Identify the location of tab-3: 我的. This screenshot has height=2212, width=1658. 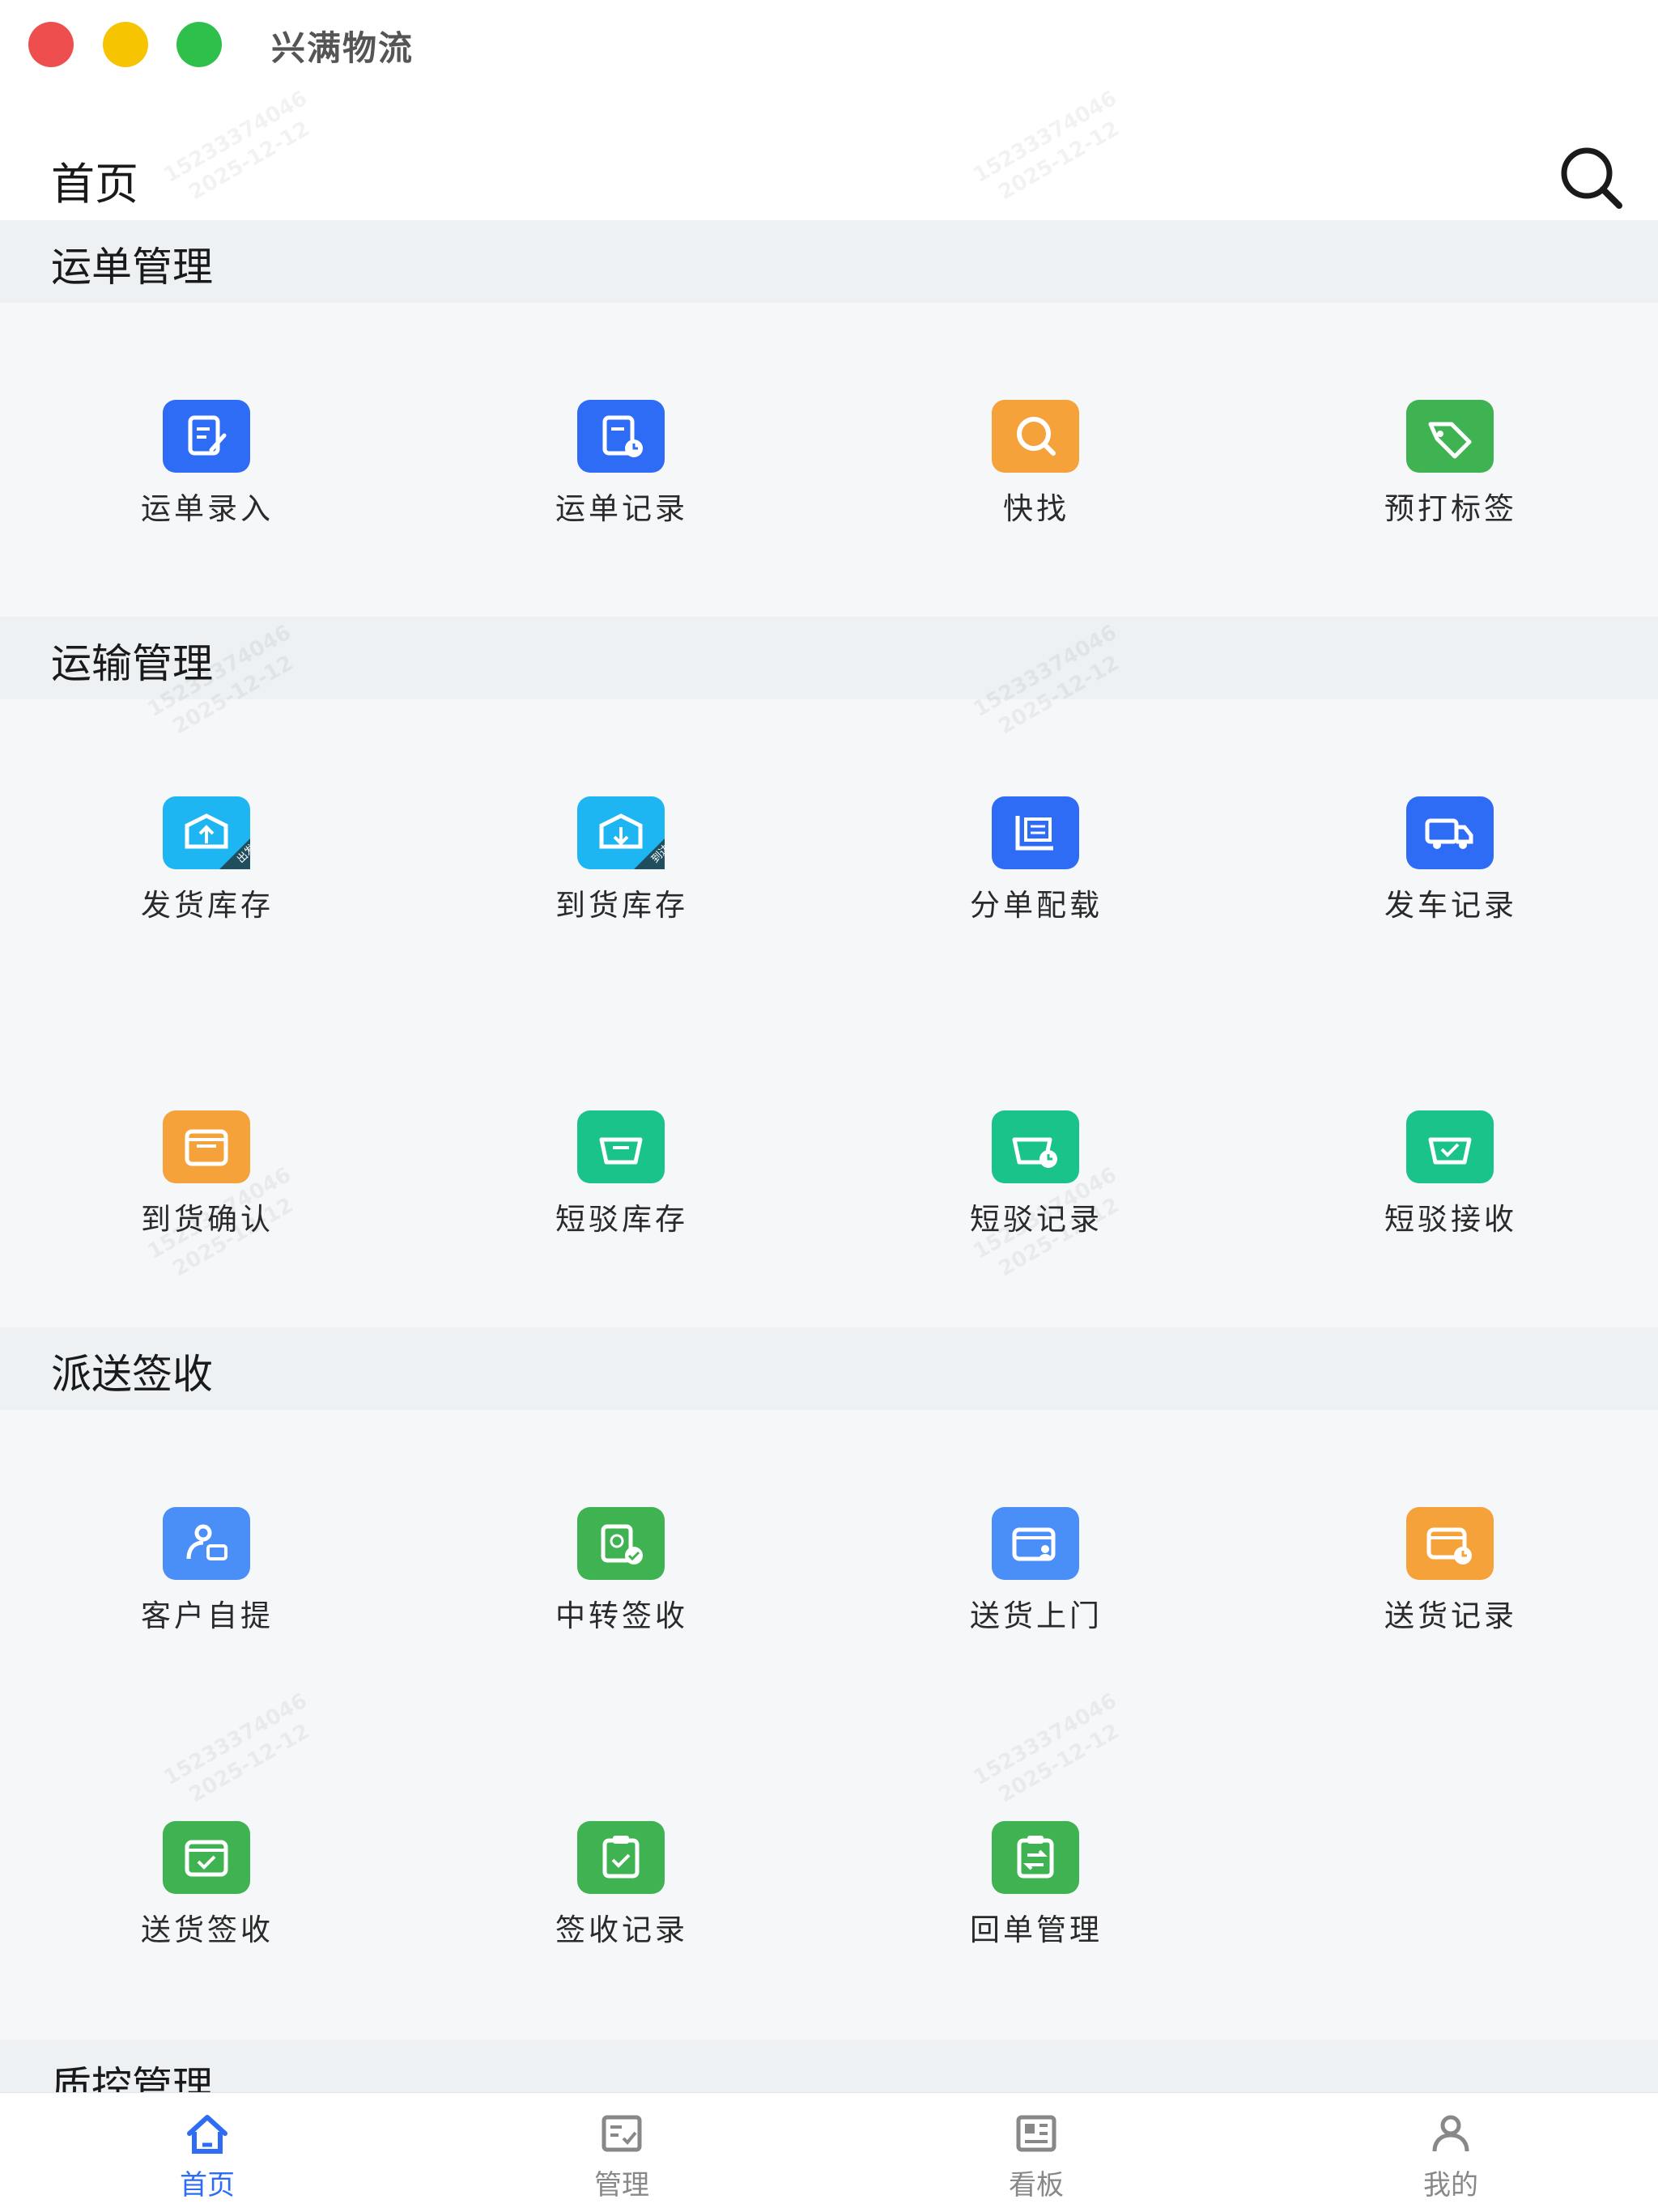
(1451, 2152).